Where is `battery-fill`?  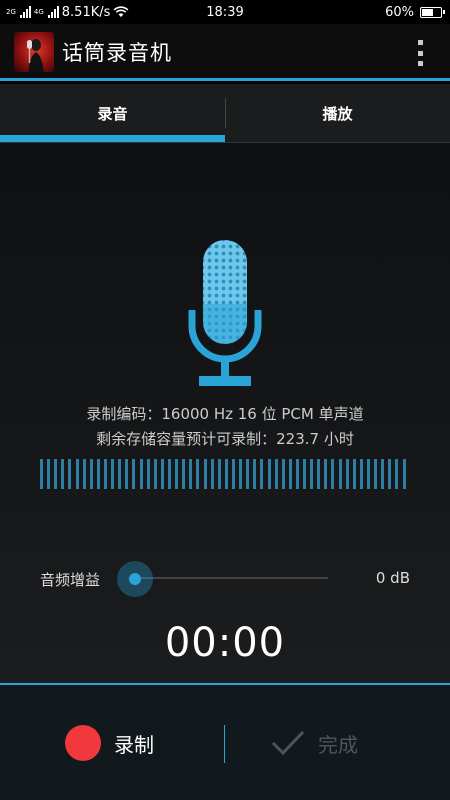
battery-fill is located at coordinates (427, 12).